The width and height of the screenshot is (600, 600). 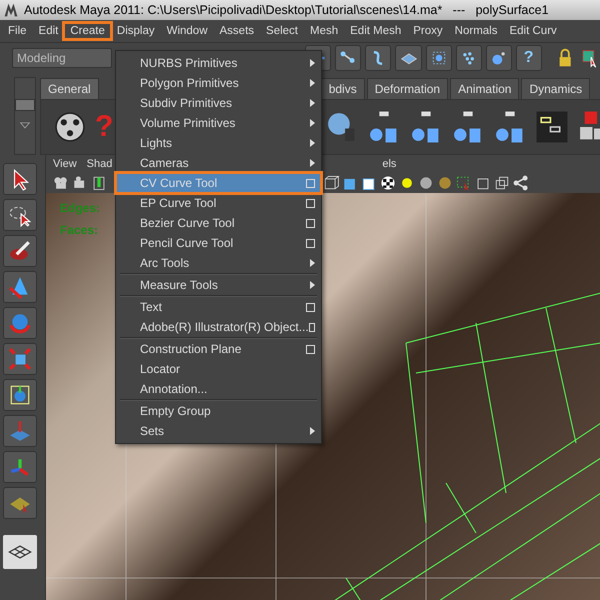 What do you see at coordinates (218, 63) in the screenshot?
I see `menu-item: NURBS Primitives` at bounding box center [218, 63].